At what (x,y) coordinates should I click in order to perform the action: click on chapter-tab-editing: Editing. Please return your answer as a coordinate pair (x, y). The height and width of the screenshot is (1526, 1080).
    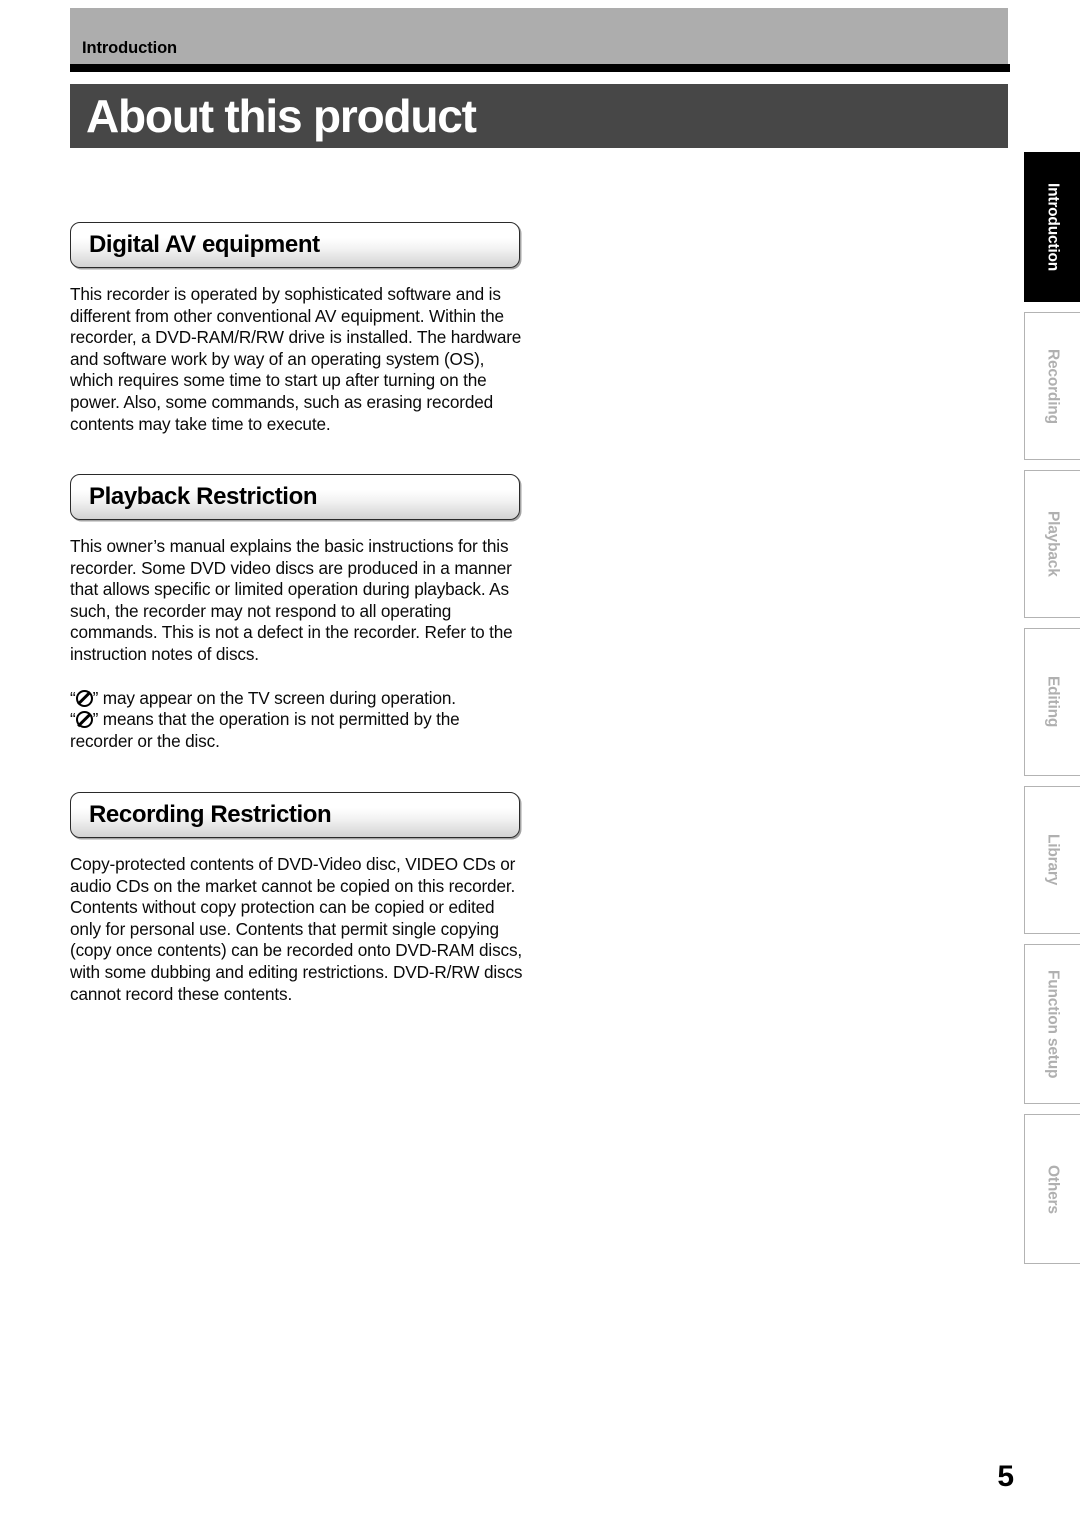
    Looking at the image, I should click on (1052, 702).